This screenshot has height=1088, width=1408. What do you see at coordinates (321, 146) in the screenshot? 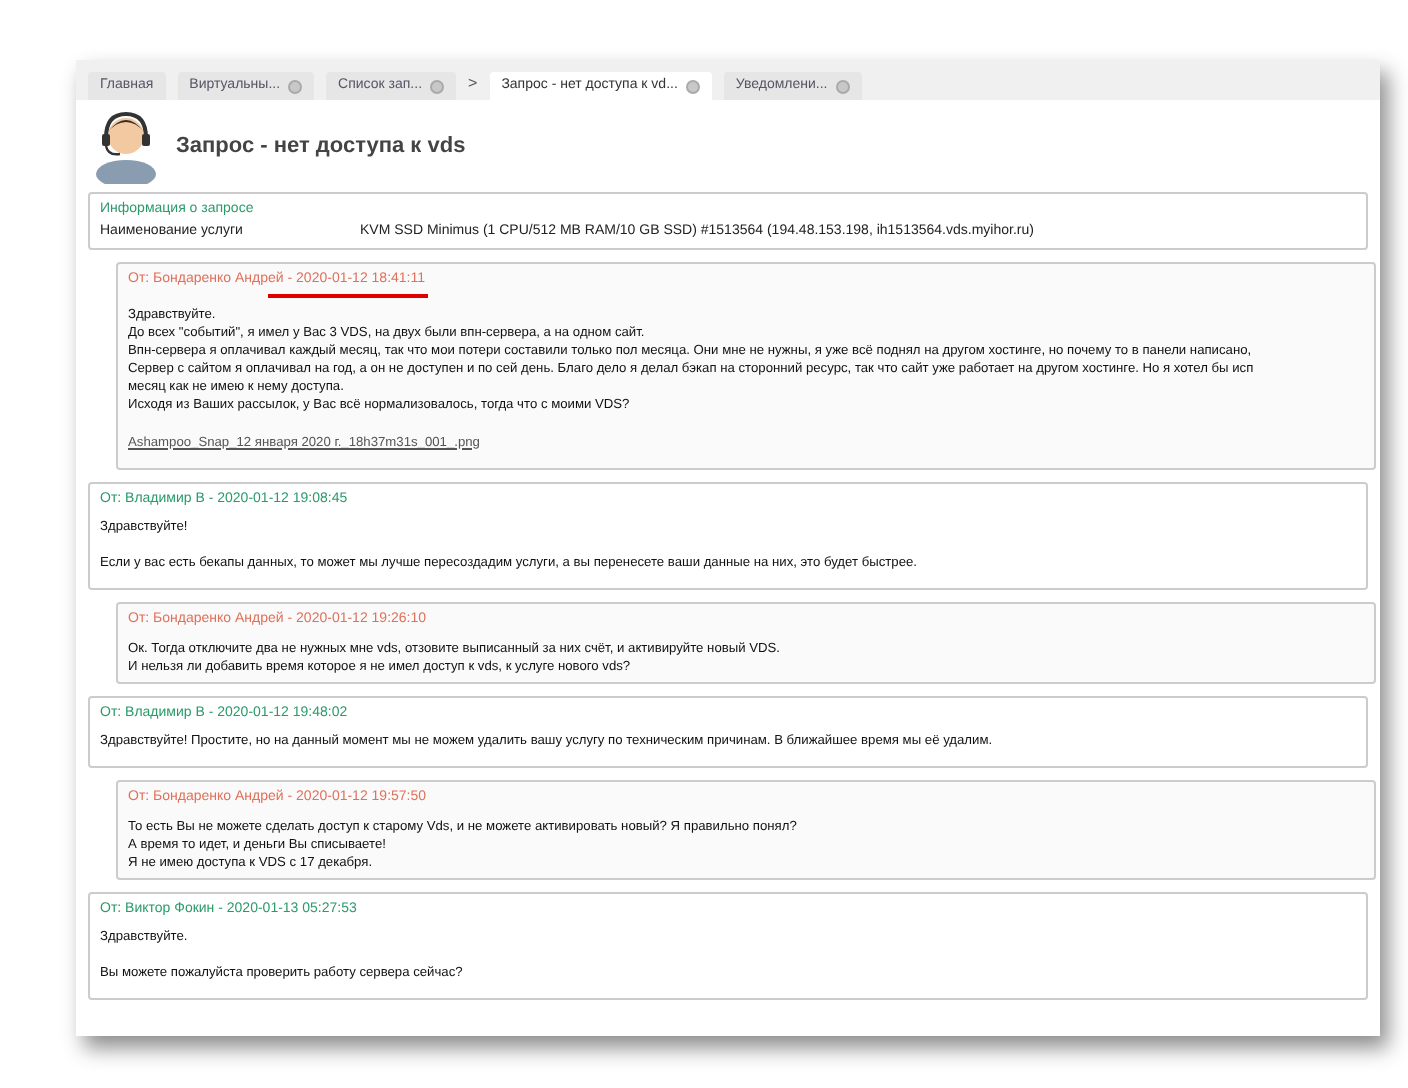
I see `page-title: Запрос - нет доступа к vds` at bounding box center [321, 146].